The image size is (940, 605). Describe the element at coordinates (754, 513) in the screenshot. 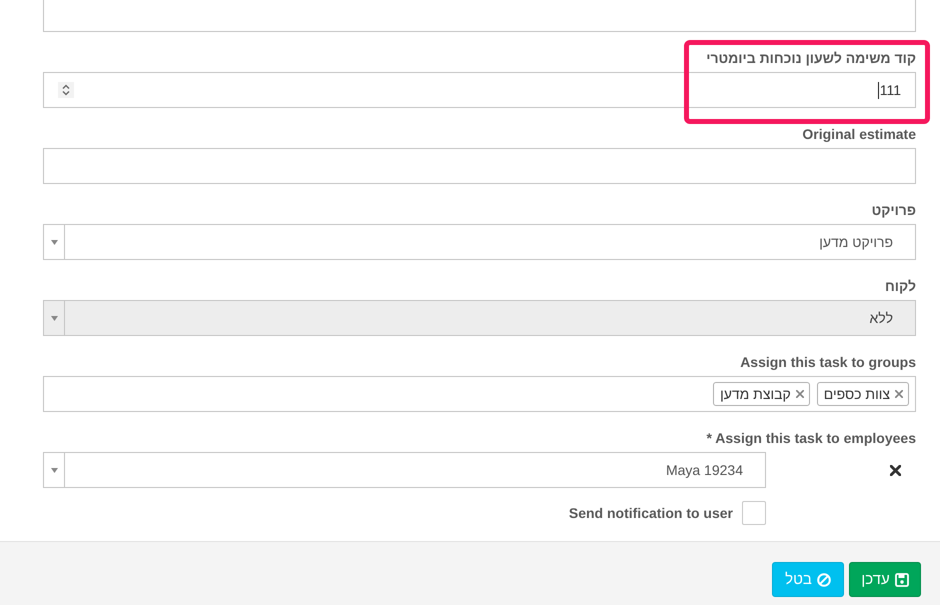

I see `checkbox` at that location.